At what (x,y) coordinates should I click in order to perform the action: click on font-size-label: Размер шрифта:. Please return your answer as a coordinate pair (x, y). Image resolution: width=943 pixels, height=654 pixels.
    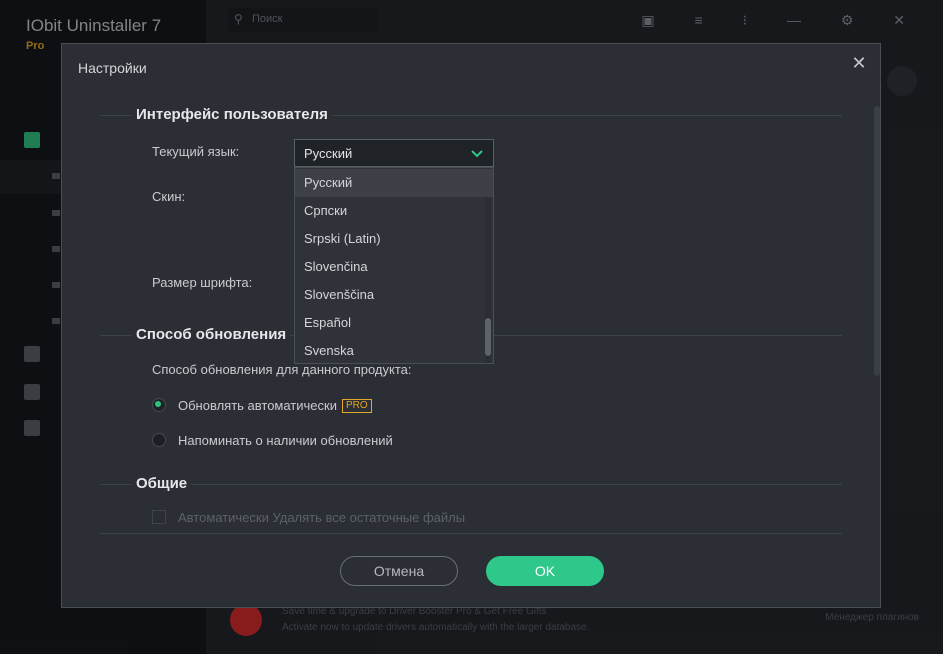
    Looking at the image, I should click on (202, 282).